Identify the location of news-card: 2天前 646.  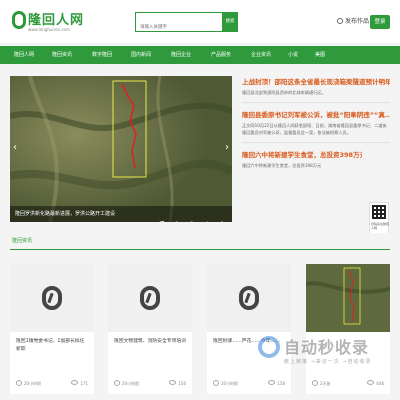
(348, 329).